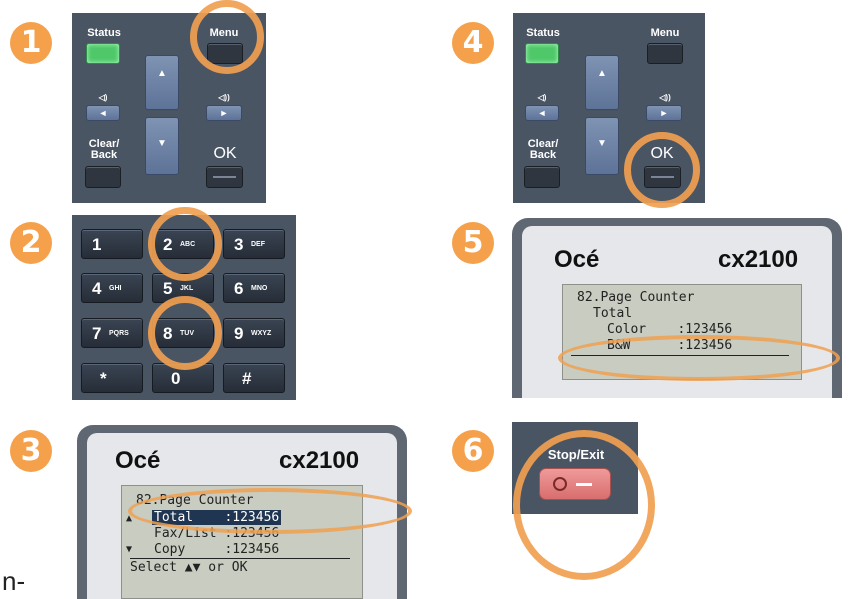 Image resolution: width=853 pixels, height=599 pixels. Describe the element at coordinates (115, 288) in the screenshot. I see `key-letters: GHI` at that location.